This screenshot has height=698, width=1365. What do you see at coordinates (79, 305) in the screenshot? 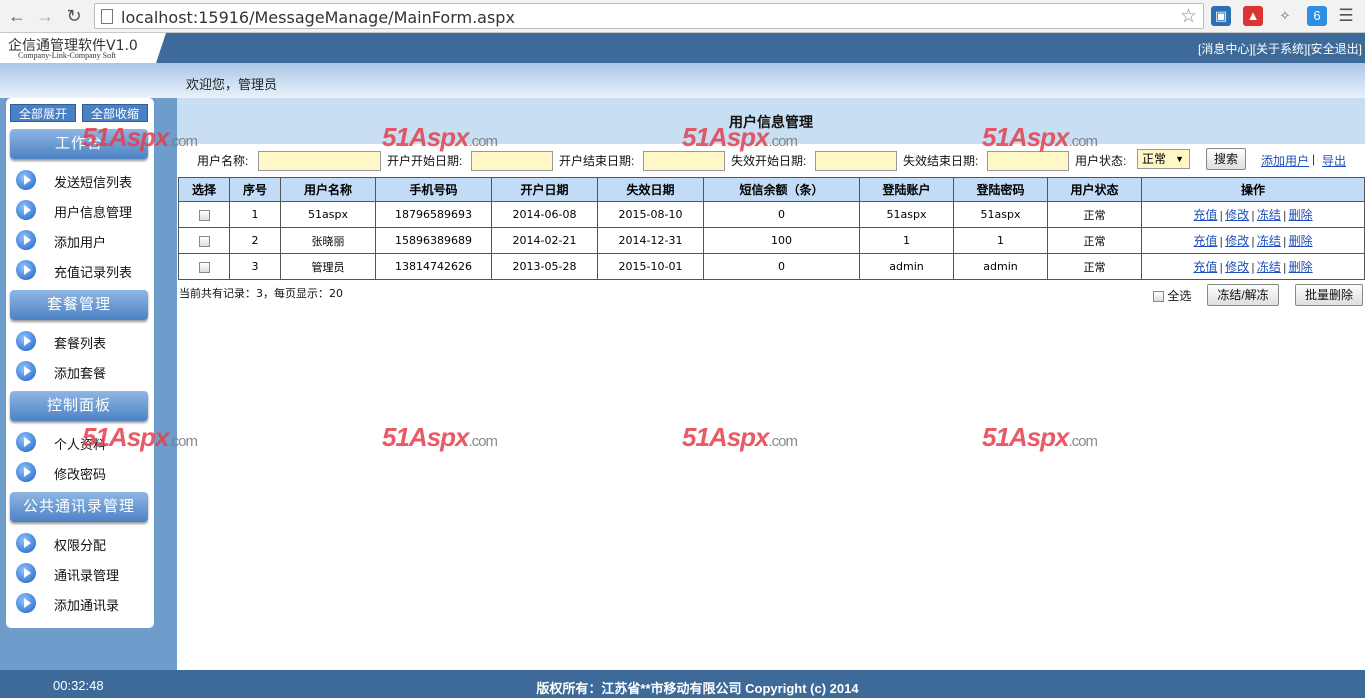
I see `group-packages: 套餐管理` at bounding box center [79, 305].